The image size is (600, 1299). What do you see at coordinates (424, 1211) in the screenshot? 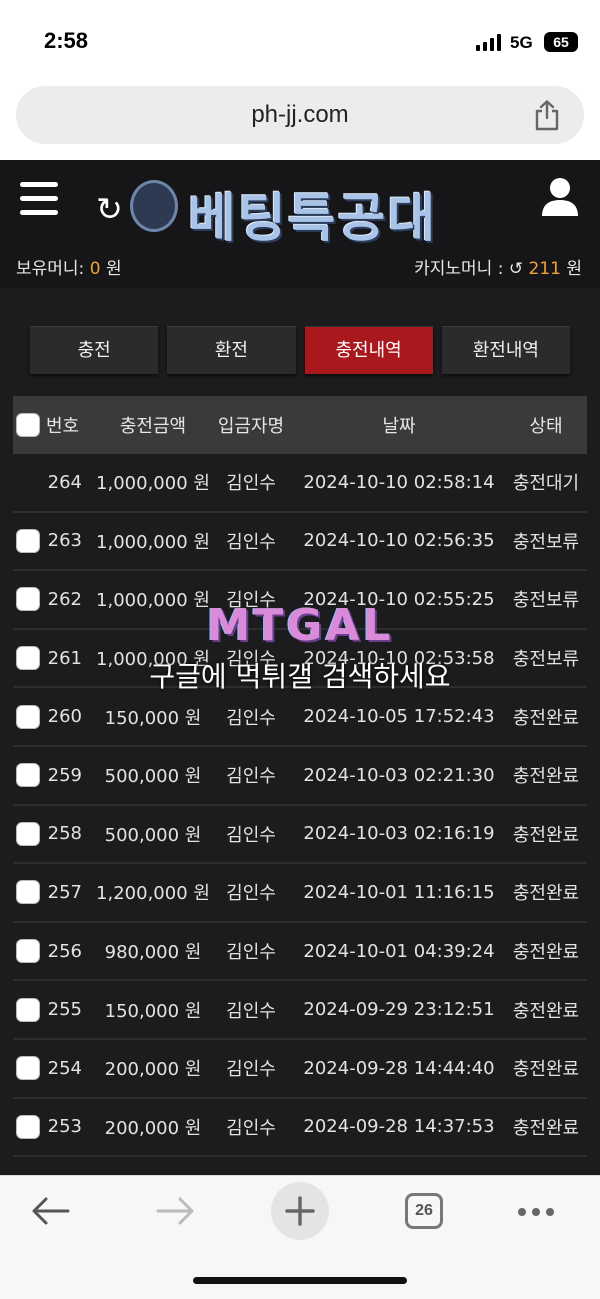
I see `tabs-icon: 26` at bounding box center [424, 1211].